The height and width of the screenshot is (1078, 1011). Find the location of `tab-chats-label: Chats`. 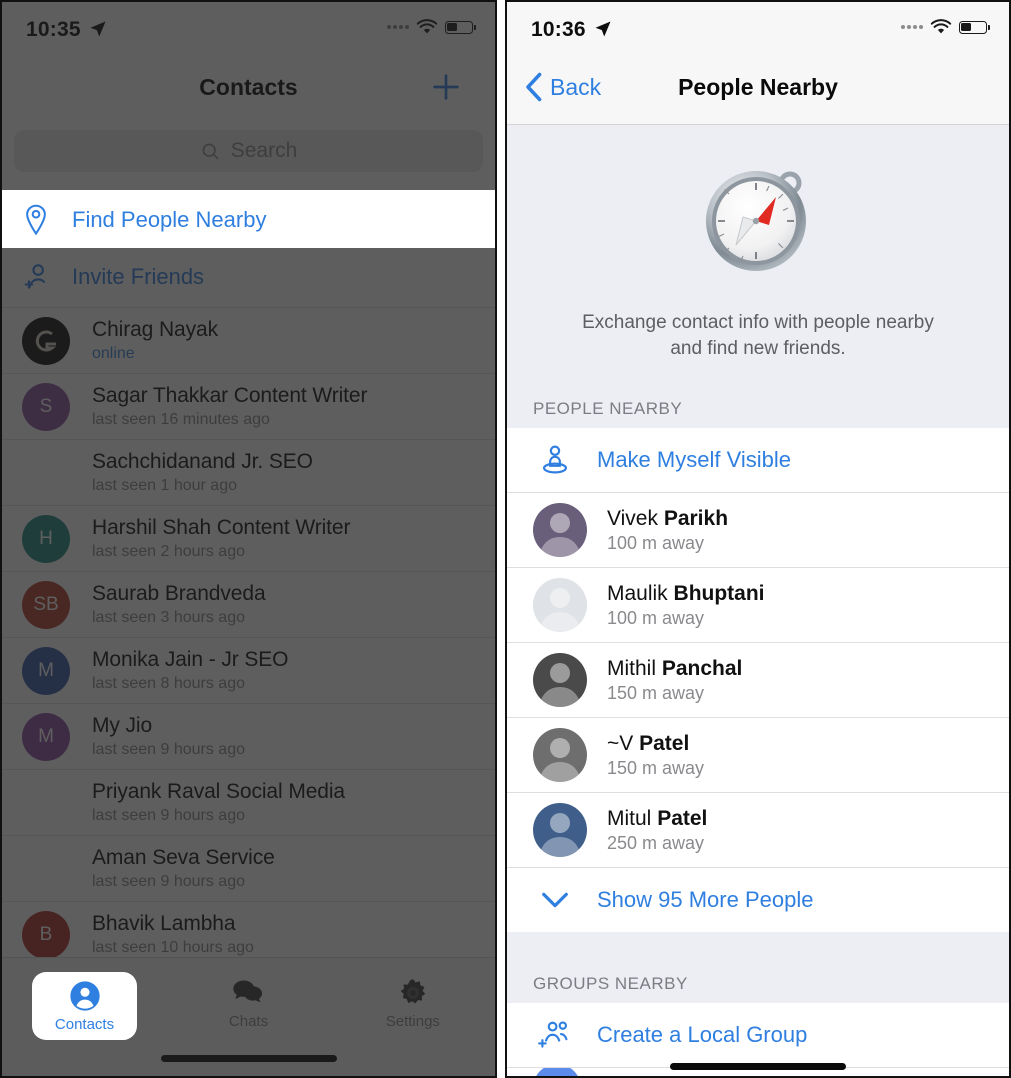

tab-chats-label: Chats is located at coordinates (248, 1021).